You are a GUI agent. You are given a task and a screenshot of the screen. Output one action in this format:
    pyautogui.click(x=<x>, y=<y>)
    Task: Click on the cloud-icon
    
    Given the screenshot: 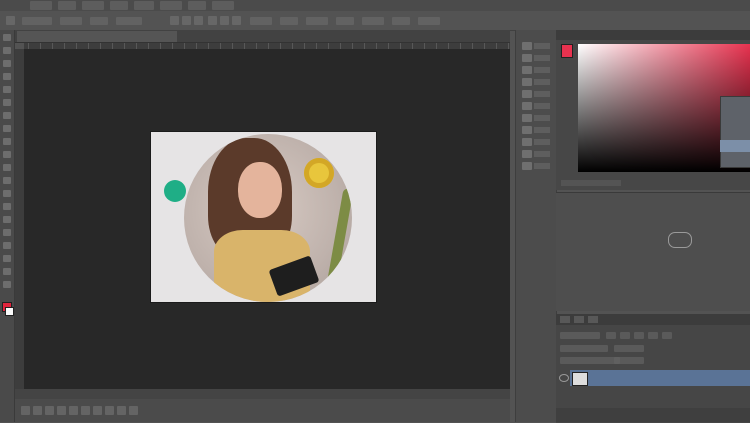 What is the action you would take?
    pyautogui.click(x=680, y=240)
    